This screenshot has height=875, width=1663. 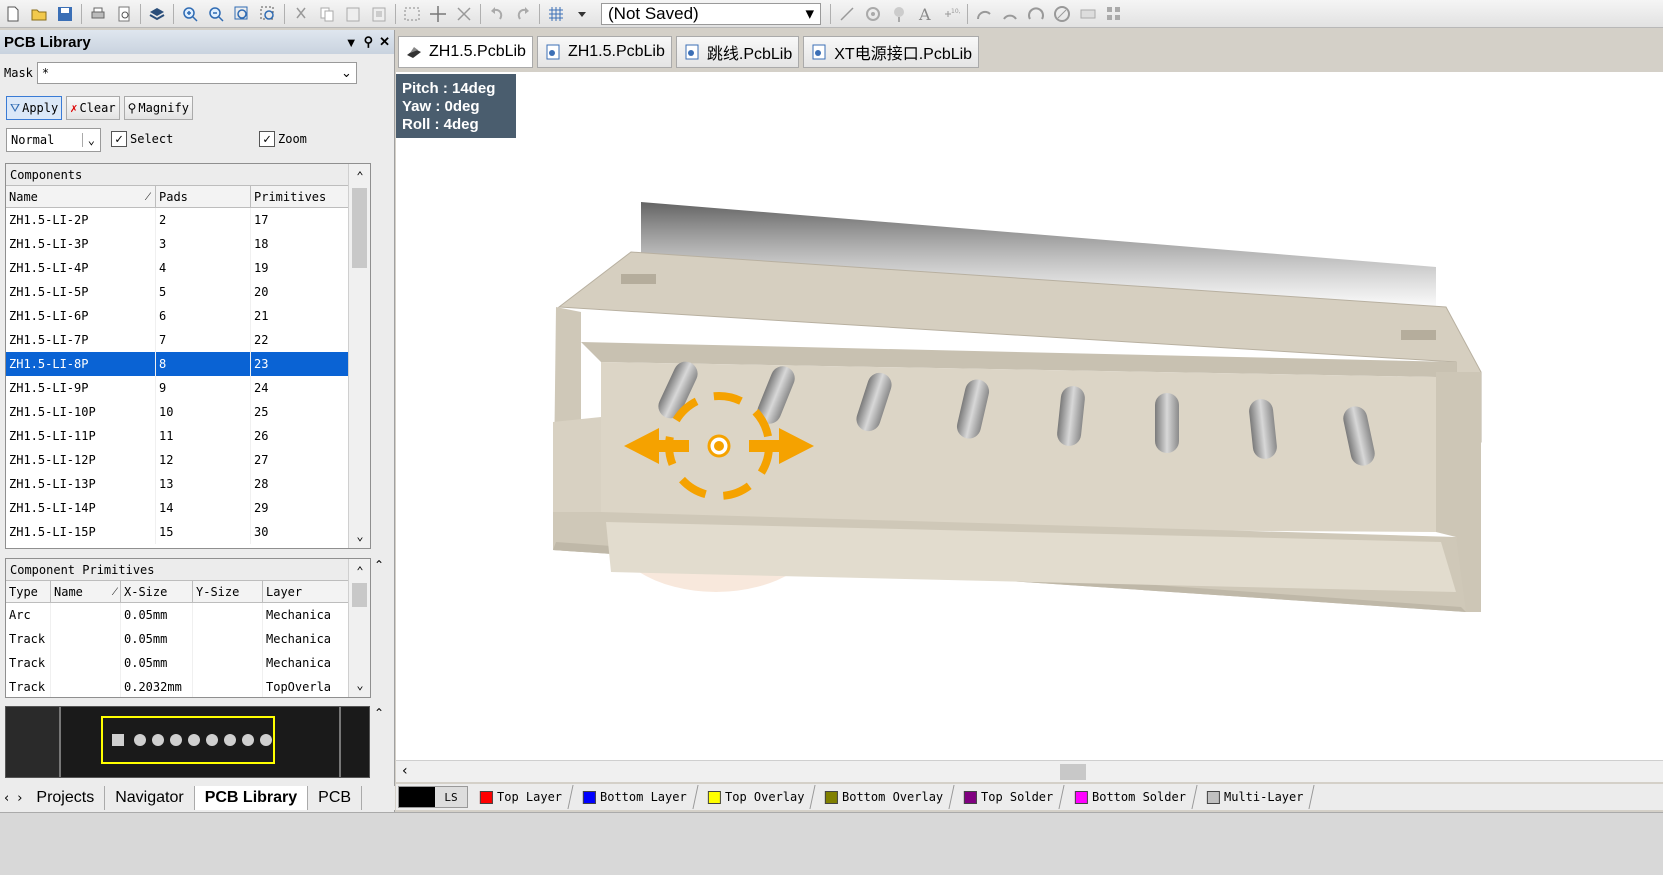 What do you see at coordinates (556, 14) in the screenshot?
I see `grid-icon` at bounding box center [556, 14].